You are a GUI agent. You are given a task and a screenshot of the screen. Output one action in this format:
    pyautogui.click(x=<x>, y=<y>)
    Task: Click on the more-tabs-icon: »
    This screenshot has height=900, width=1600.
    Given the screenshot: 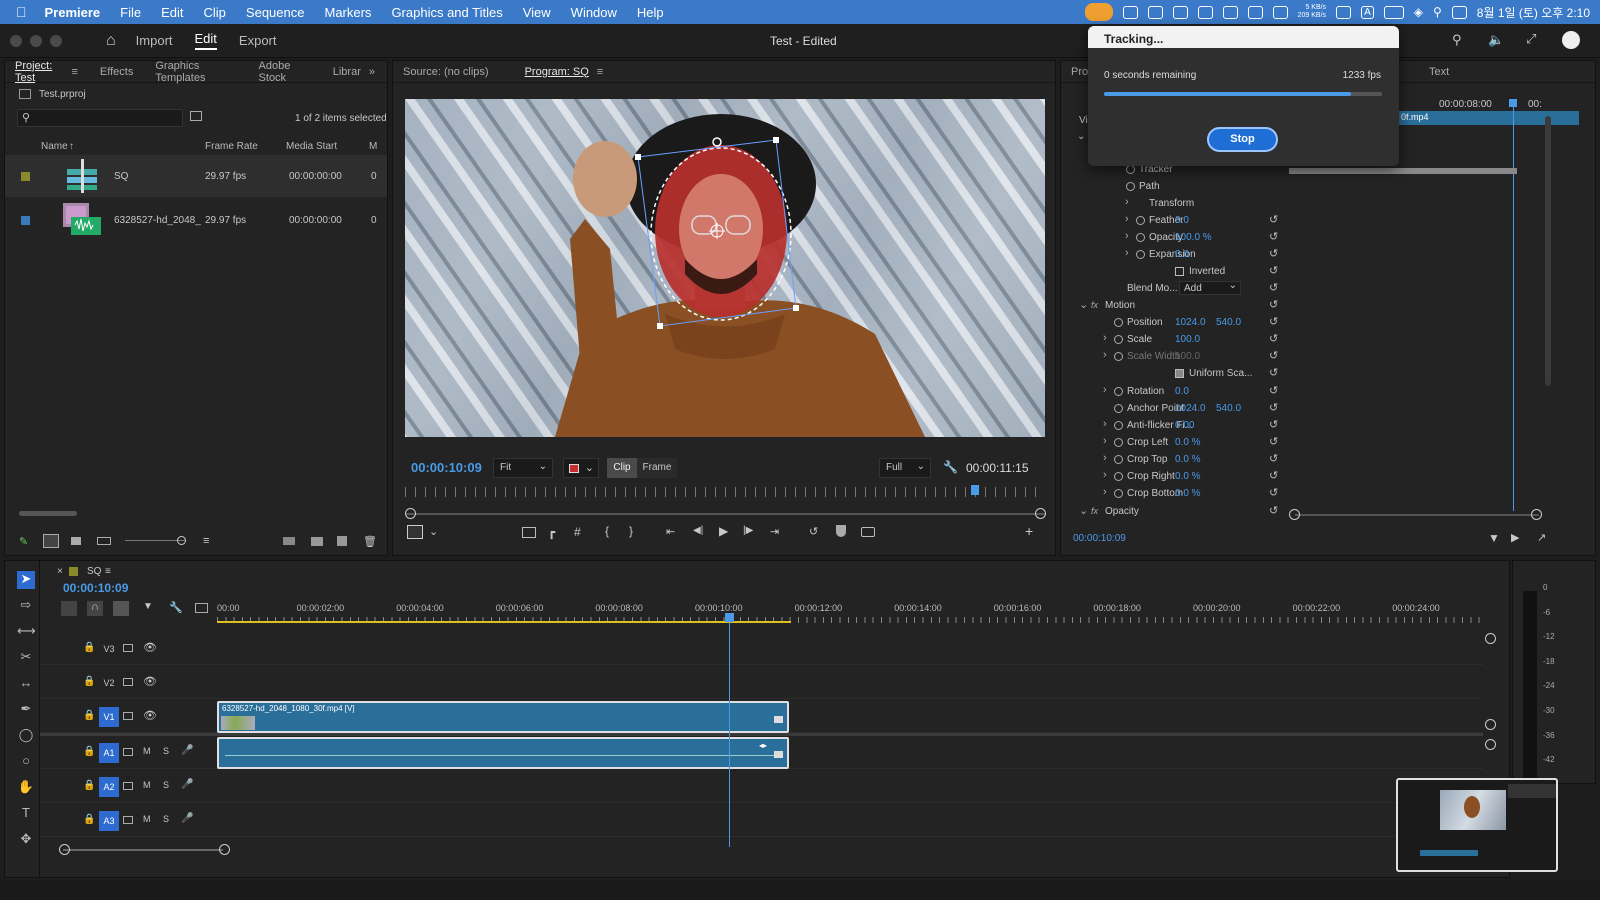 What is the action you would take?
    pyautogui.click(x=372, y=72)
    